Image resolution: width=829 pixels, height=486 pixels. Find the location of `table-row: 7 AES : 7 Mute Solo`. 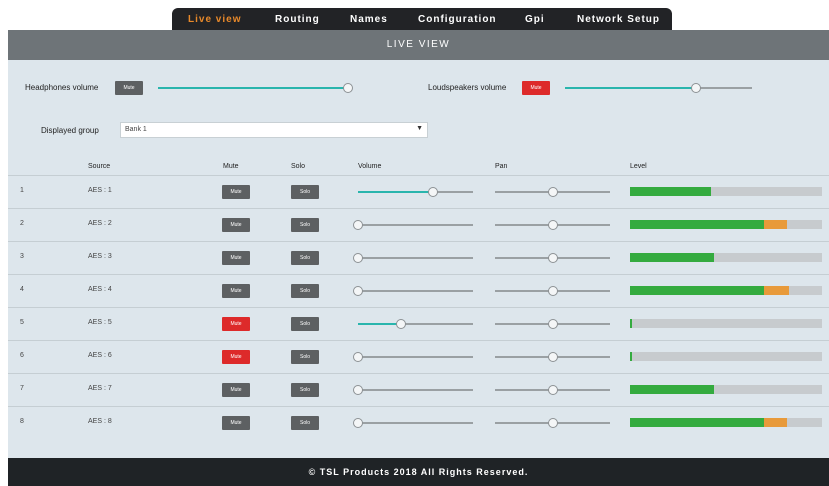

table-row: 7 AES : 7 Mute Solo is located at coordinates (418, 389).